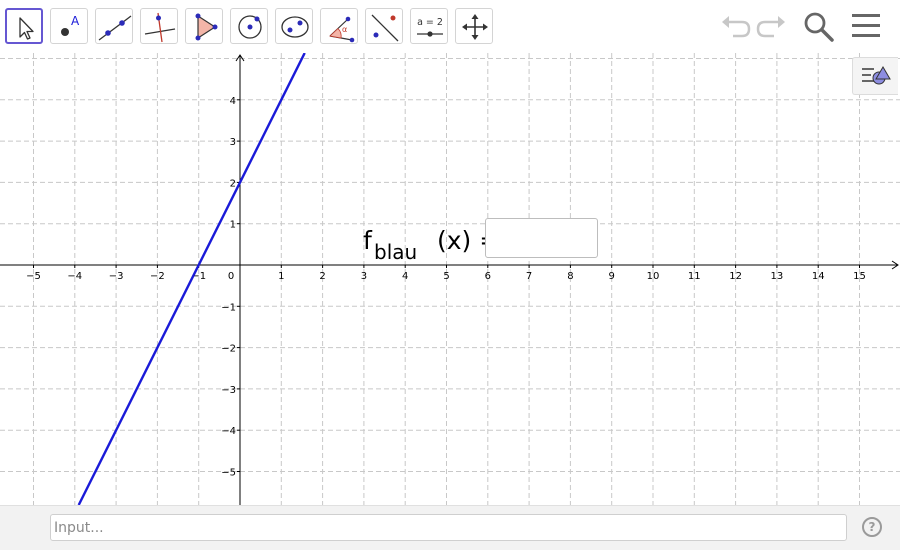 The height and width of the screenshot is (550, 900). Describe the element at coordinates (231, 276) in the screenshot. I see `x-tick-label: 0` at that location.